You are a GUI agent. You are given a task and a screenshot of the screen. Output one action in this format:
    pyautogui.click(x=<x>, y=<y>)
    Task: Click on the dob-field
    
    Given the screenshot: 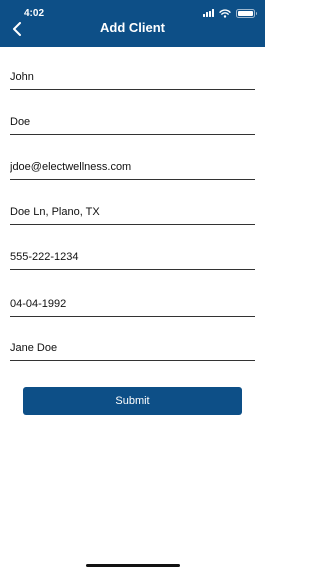 What is the action you would take?
    pyautogui.click(x=132, y=301)
    